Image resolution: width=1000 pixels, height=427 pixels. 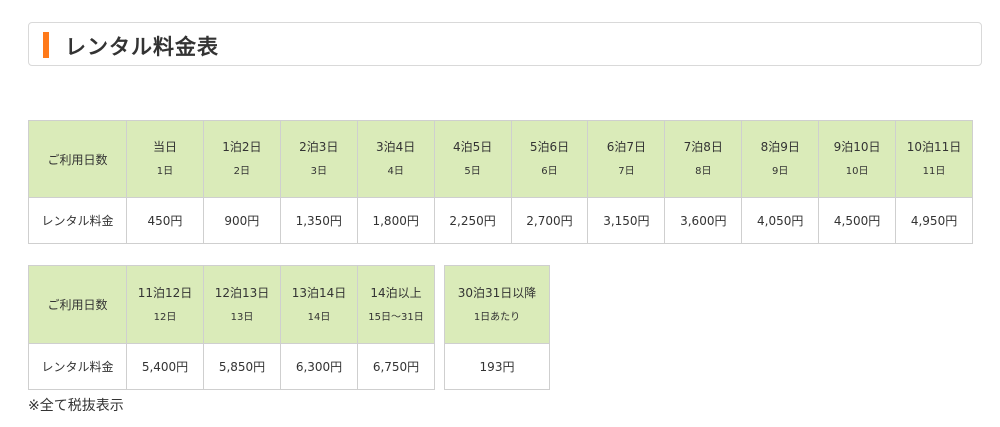 What do you see at coordinates (396, 317) in the screenshot?
I see `day-count: 15日〜31日` at bounding box center [396, 317].